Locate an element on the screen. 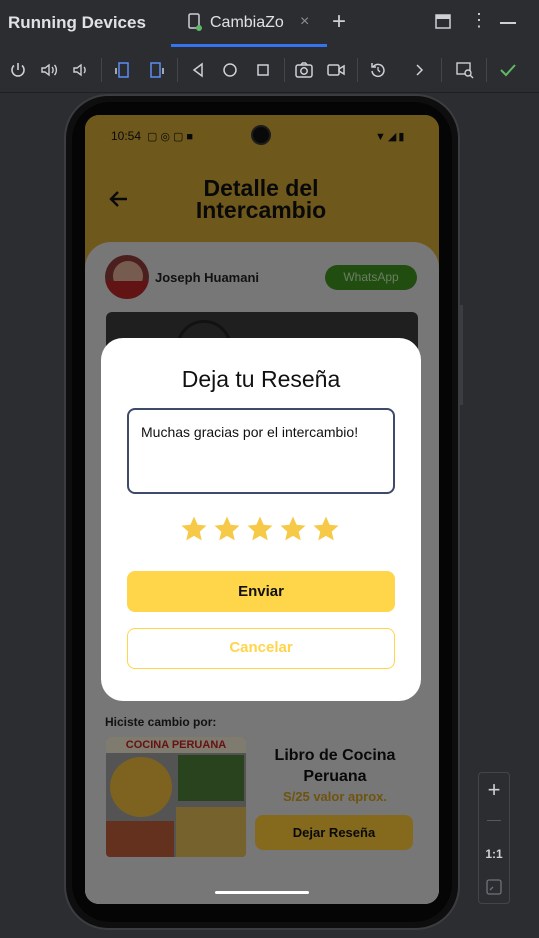  layout-inspector-icon is located at coordinates (465, 70).